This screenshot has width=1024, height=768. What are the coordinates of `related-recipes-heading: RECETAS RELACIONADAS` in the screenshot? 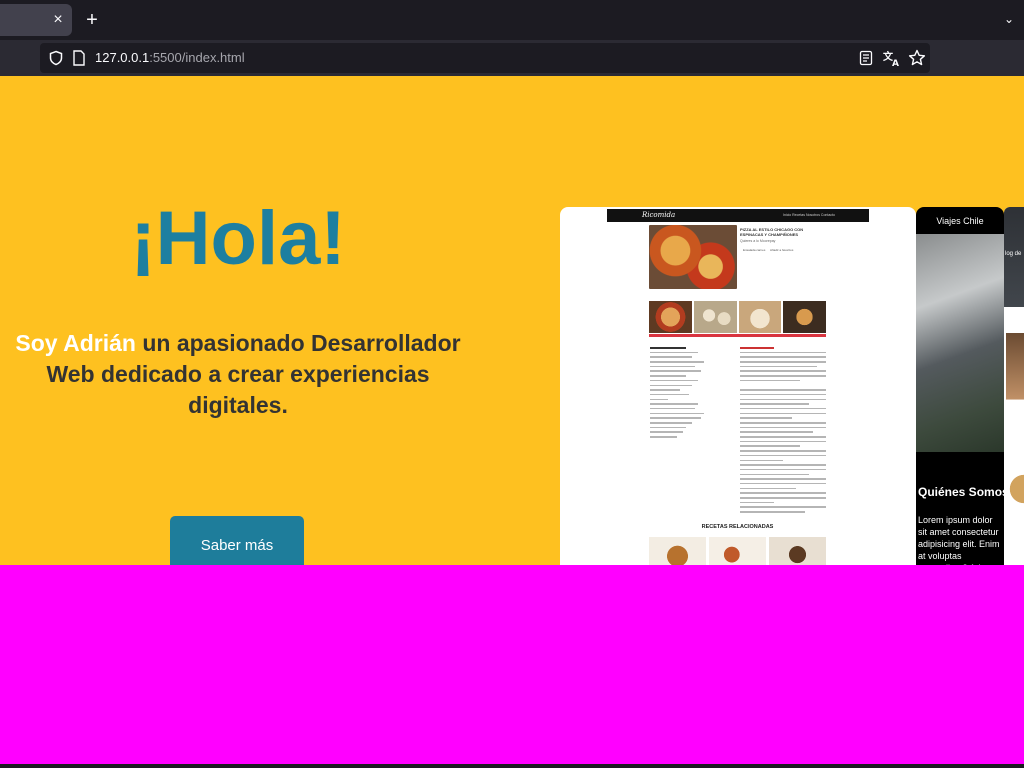 It's located at (737, 527).